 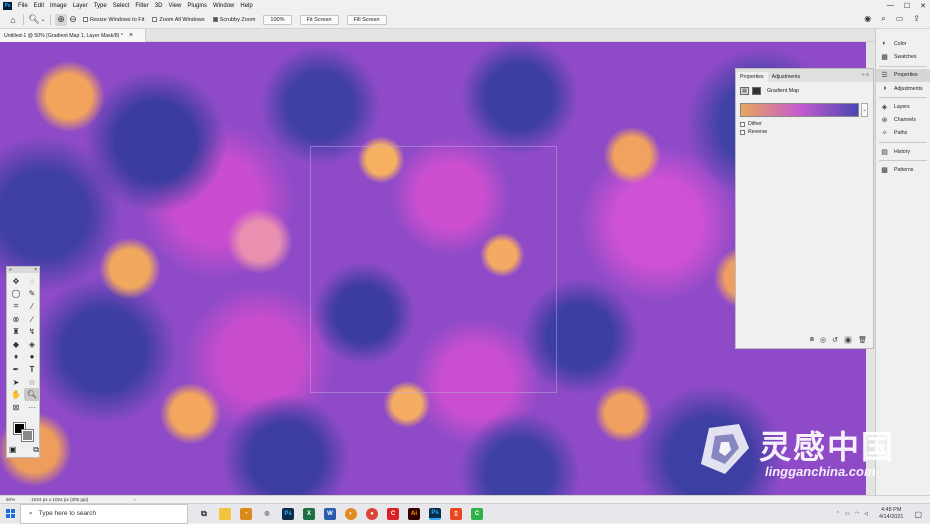 What do you see at coordinates (366, 19) in the screenshot?
I see `fill-screen-button: Fill Screen` at bounding box center [366, 19].